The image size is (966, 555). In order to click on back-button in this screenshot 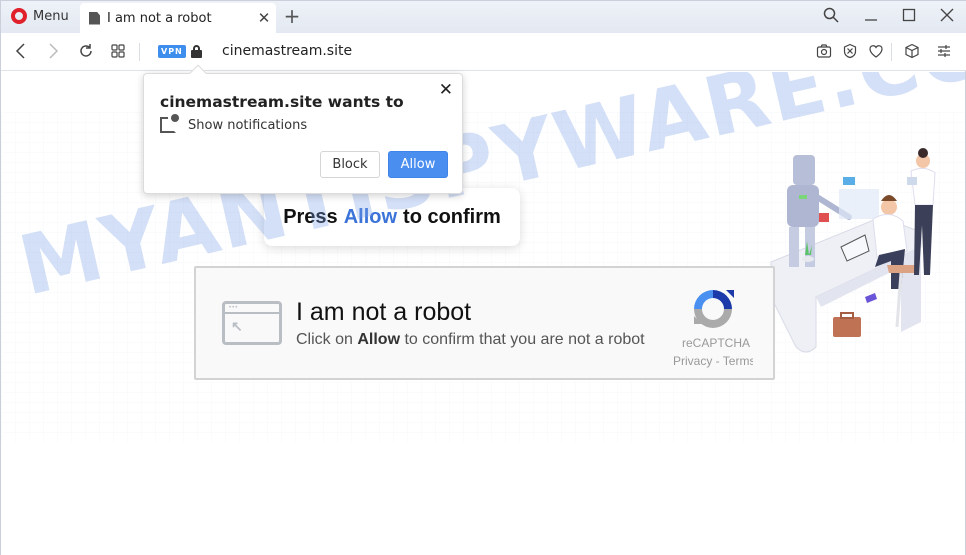, I will do `click(21, 53)`.